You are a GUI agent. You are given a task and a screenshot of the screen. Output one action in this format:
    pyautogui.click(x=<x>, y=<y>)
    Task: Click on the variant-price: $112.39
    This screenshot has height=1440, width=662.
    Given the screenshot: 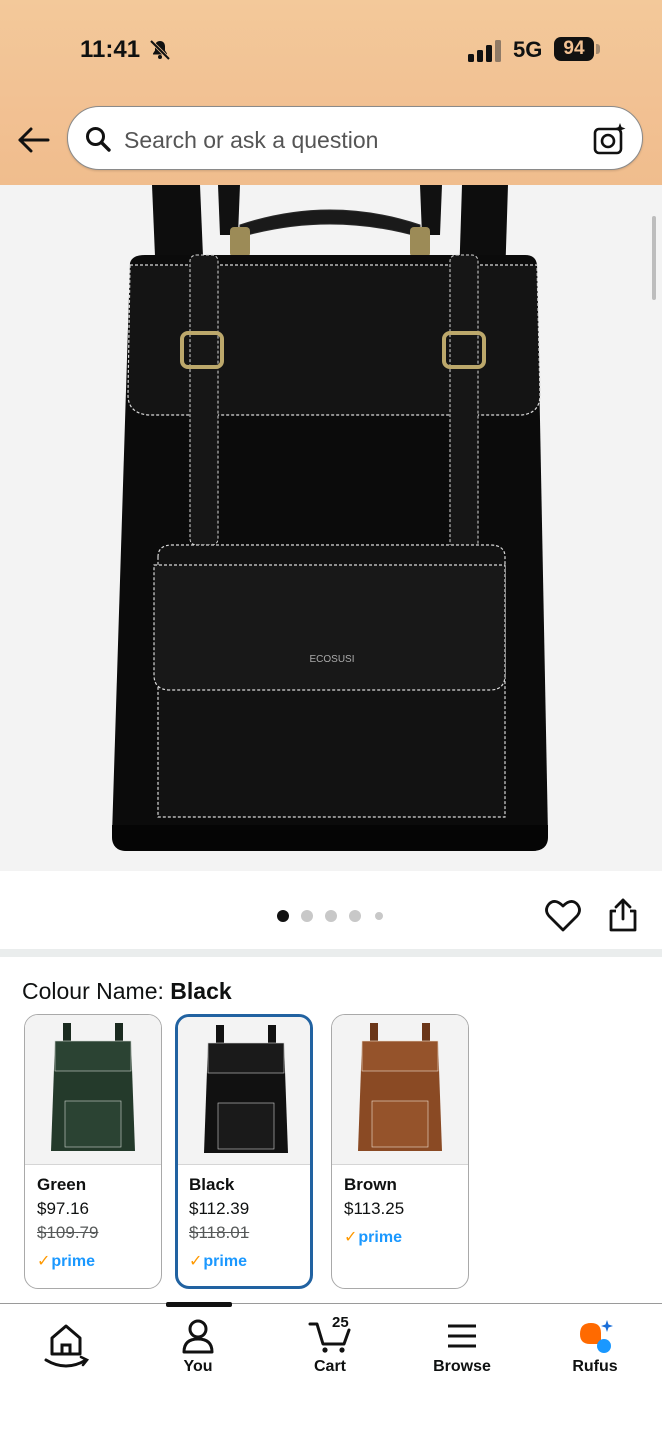 What is the action you would take?
    pyautogui.click(x=219, y=1208)
    